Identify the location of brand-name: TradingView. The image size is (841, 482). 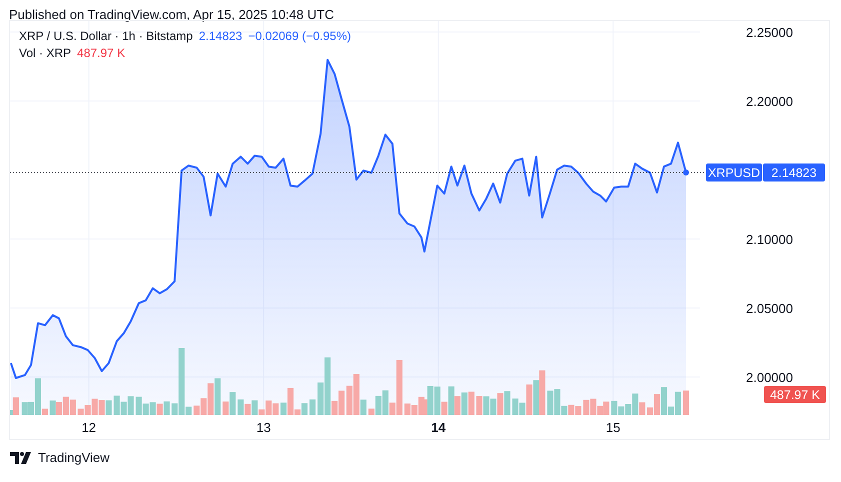
(74, 457).